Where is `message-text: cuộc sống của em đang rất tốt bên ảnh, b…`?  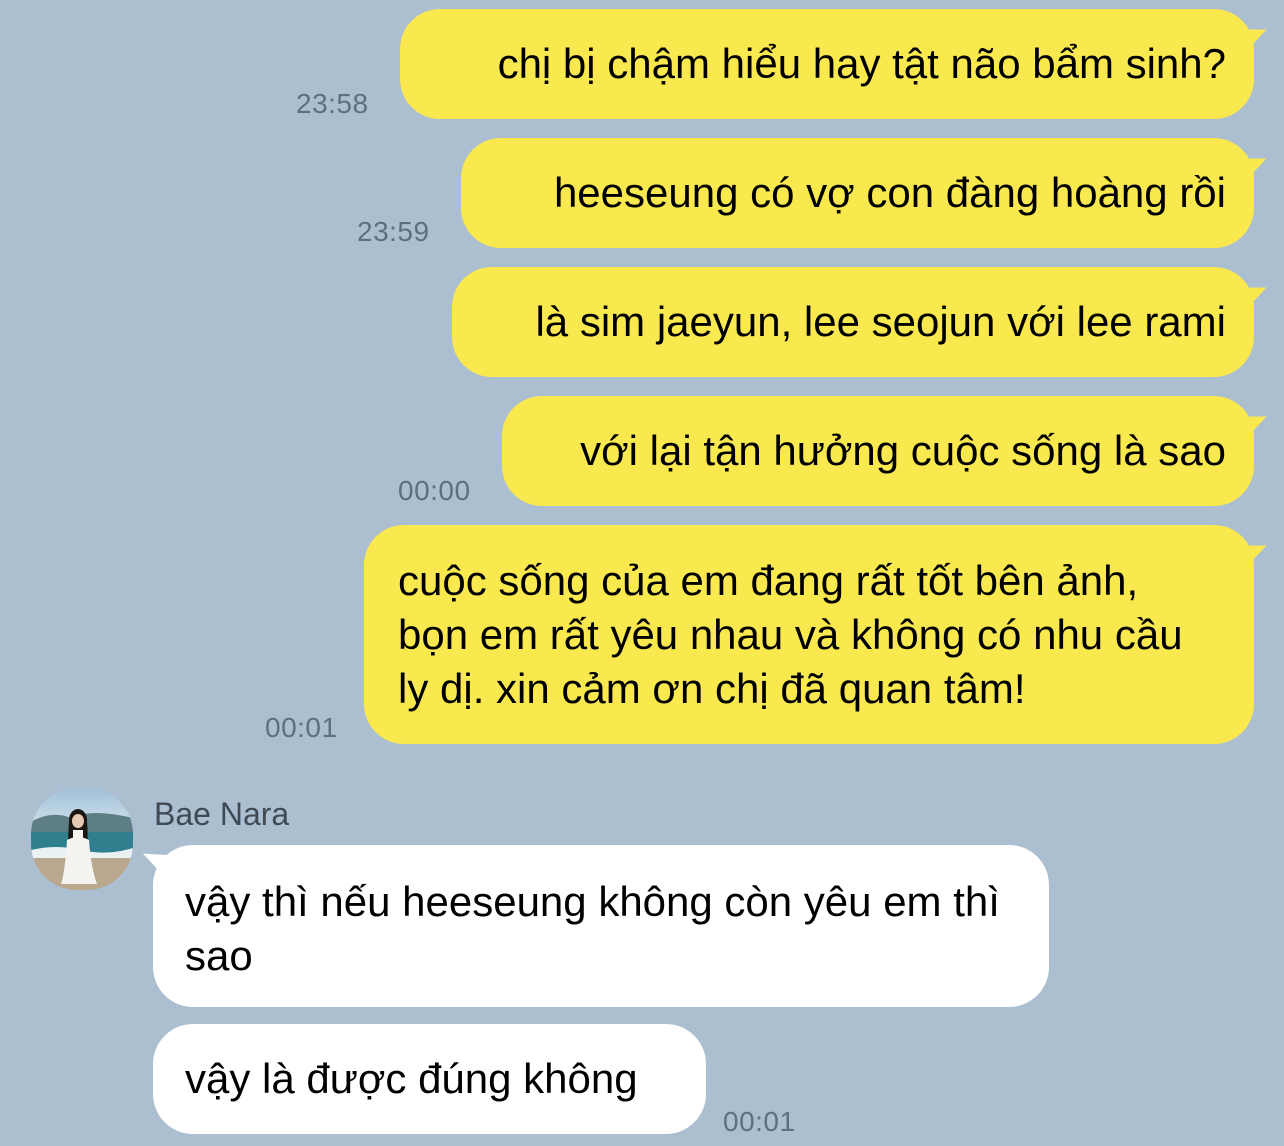 message-text: cuộc sống của em đang rất tốt bên ảnh, b… is located at coordinates (790, 634).